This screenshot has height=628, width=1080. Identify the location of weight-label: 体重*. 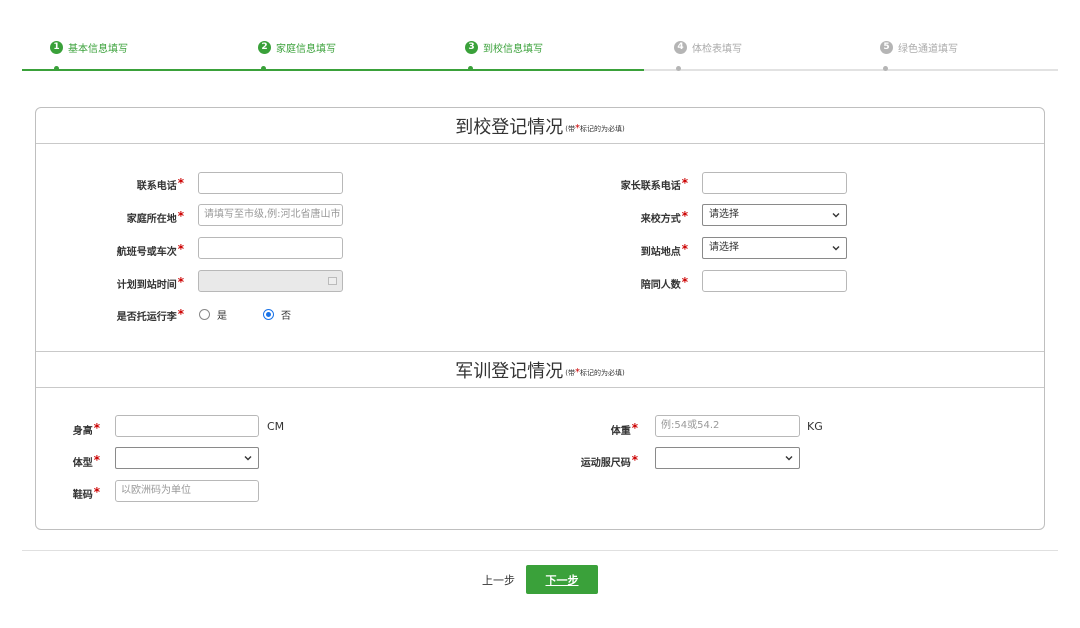
(624, 429).